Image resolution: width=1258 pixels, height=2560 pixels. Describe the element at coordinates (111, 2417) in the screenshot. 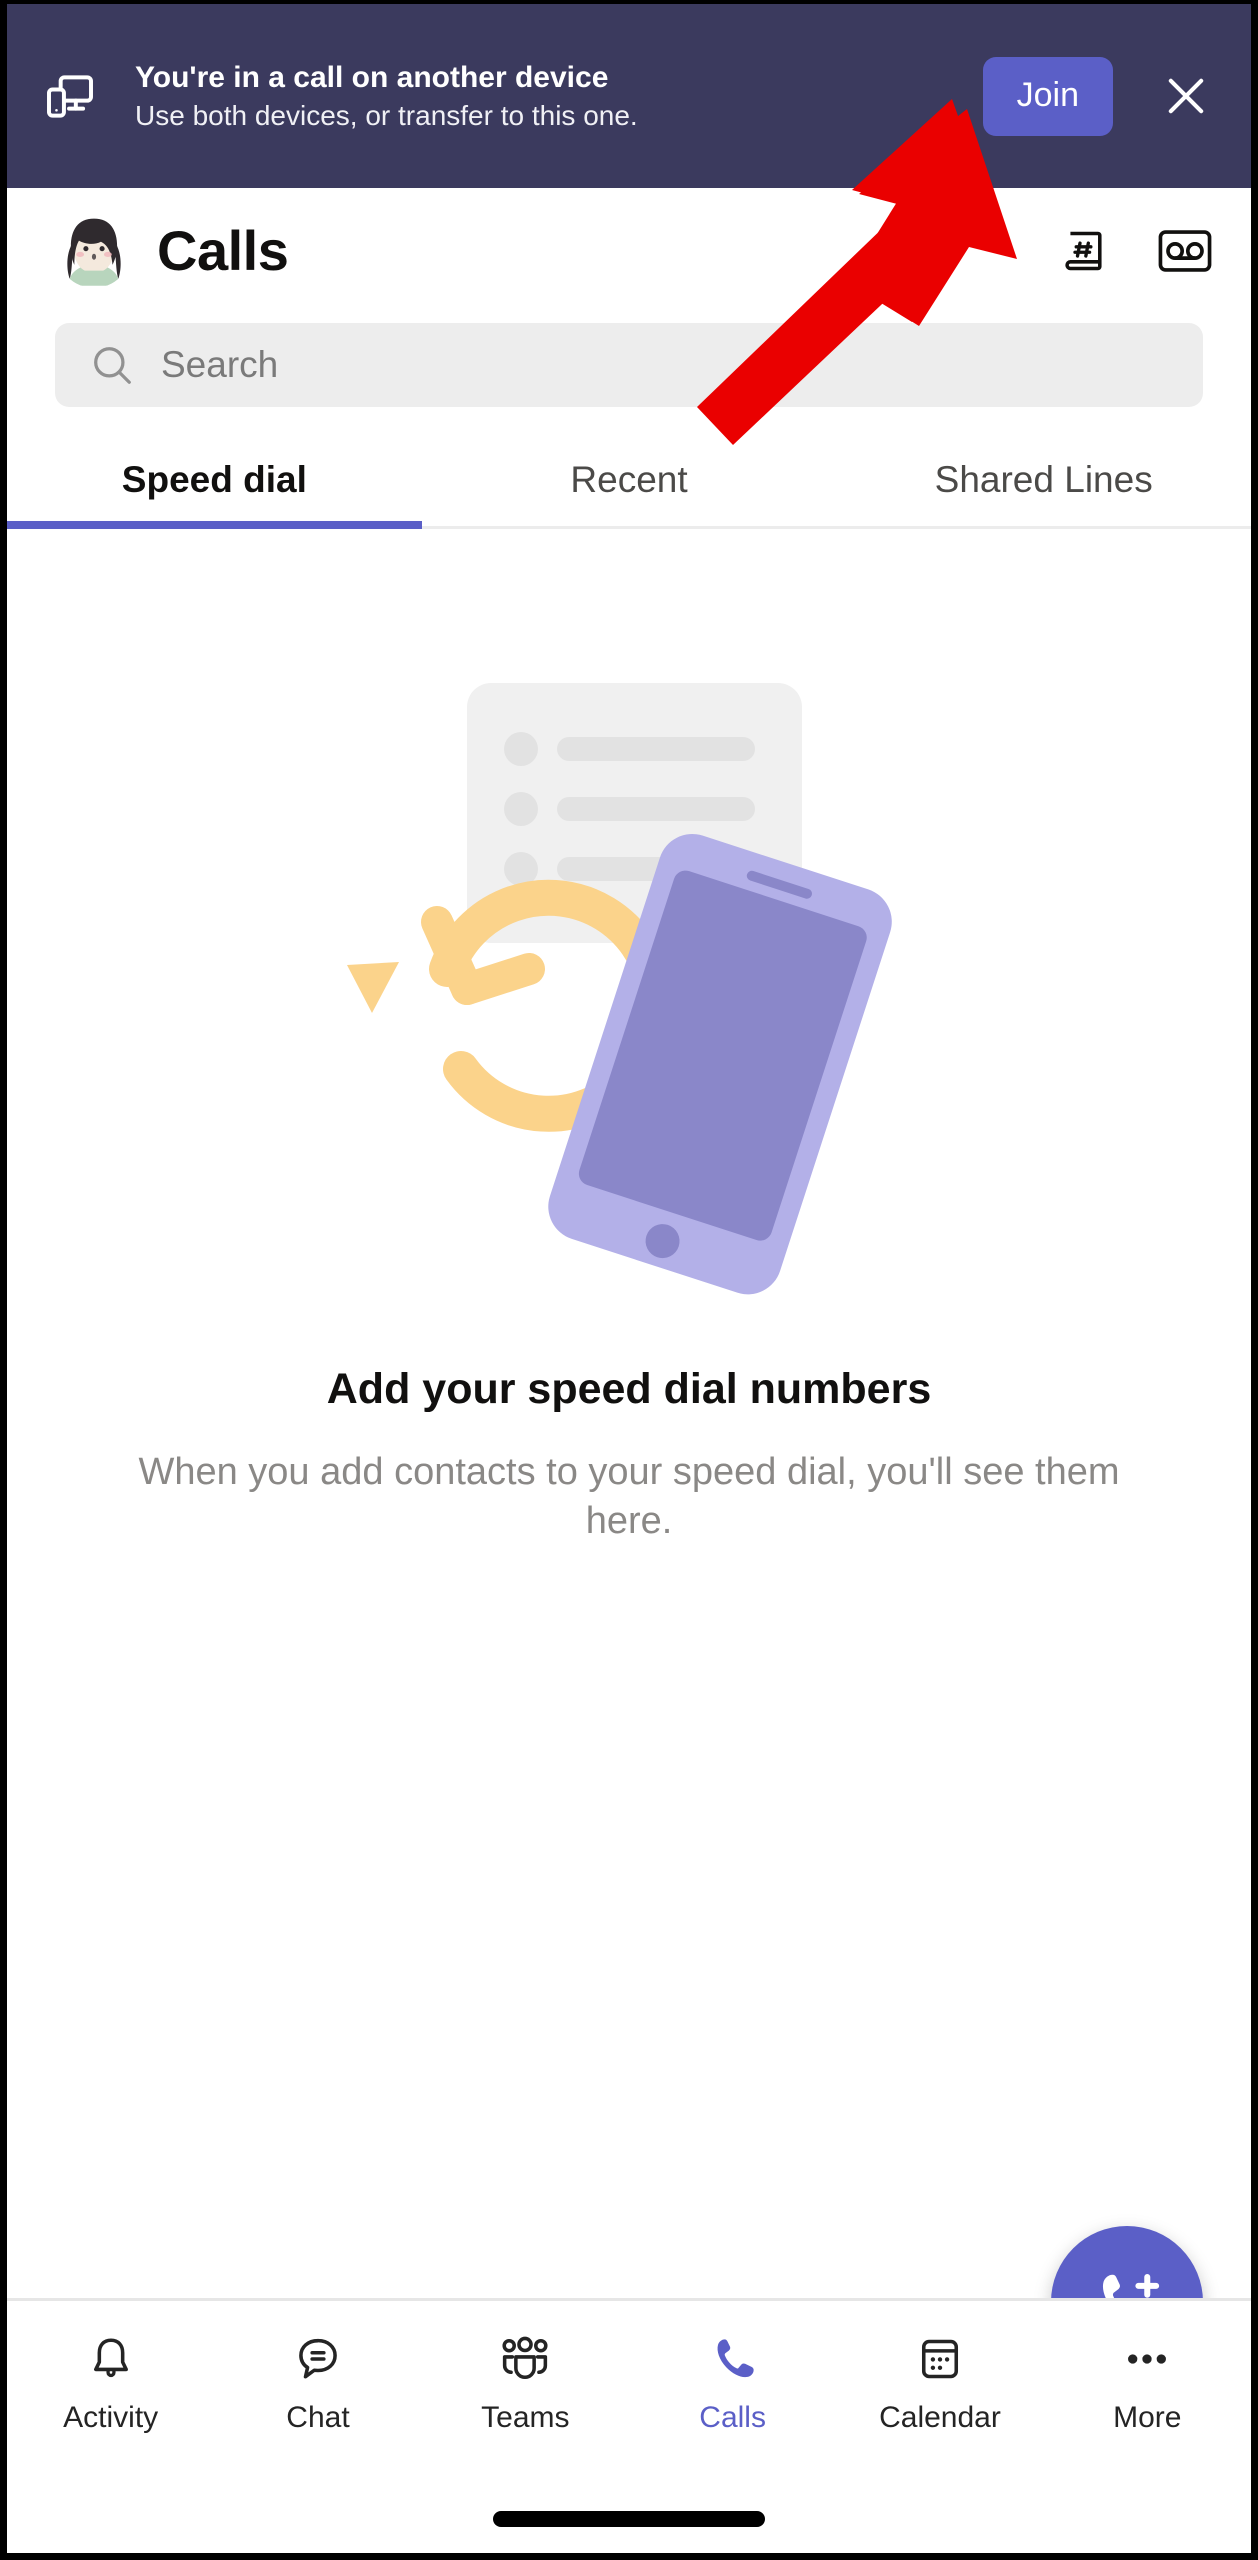

I see `nav-label: Activity` at that location.